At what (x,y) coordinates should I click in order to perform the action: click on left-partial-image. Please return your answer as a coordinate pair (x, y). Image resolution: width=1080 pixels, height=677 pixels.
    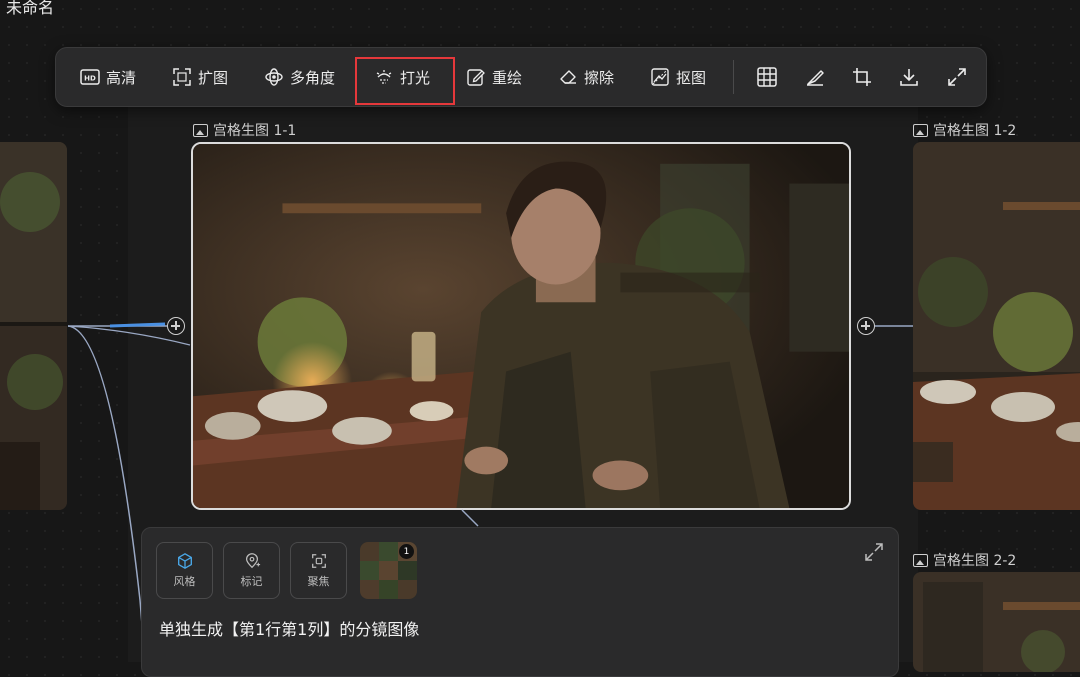
    Looking at the image, I should click on (33, 326).